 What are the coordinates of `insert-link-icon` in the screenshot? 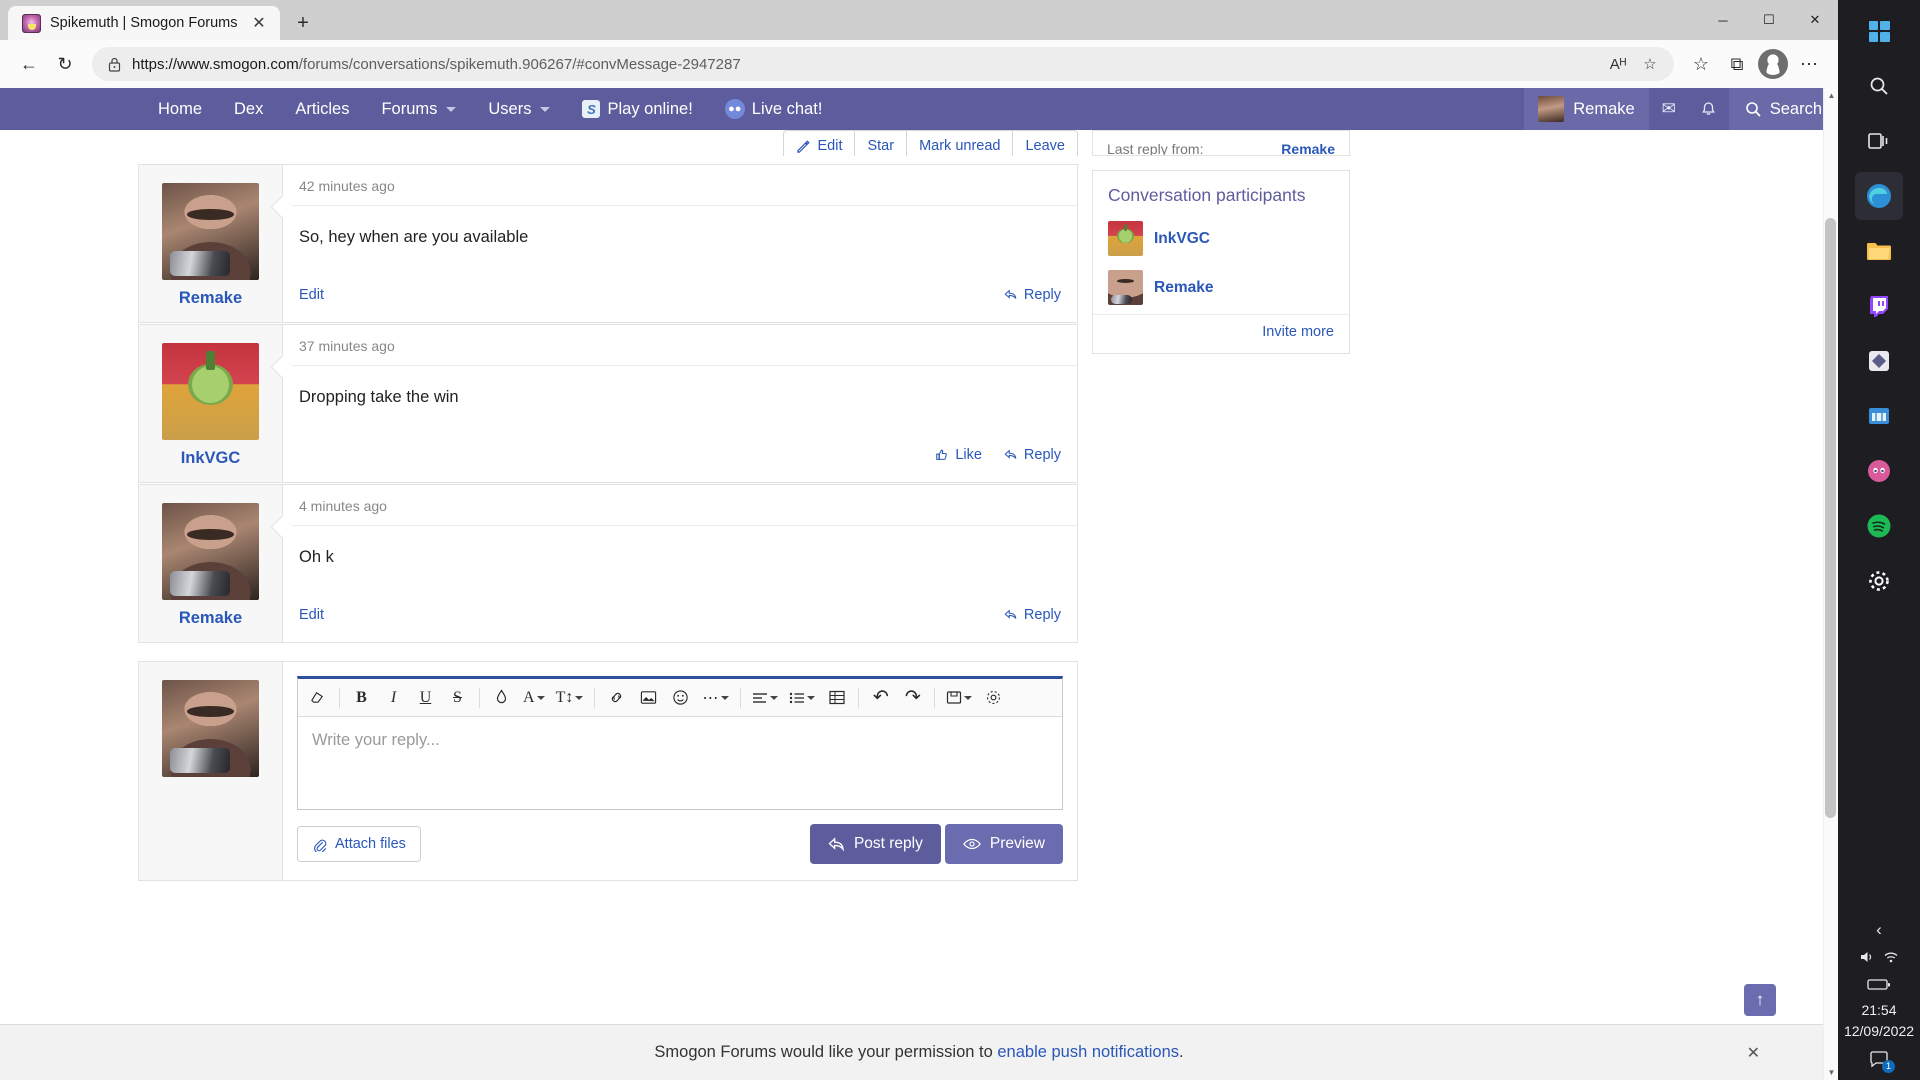 It's located at (616, 698).